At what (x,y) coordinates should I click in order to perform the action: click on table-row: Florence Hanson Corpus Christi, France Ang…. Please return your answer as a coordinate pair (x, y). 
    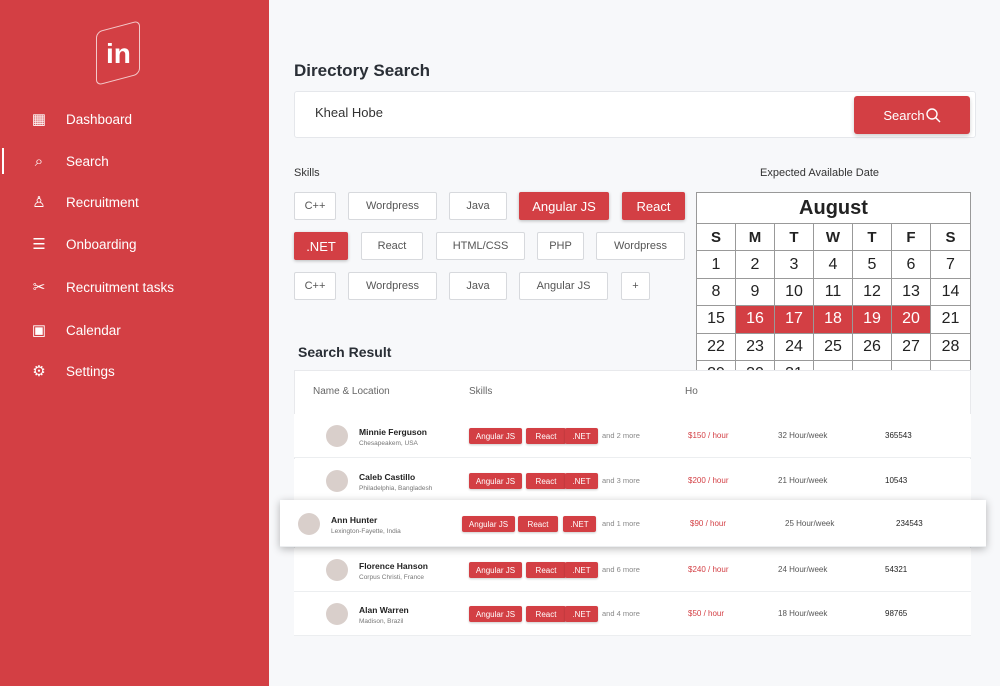
    Looking at the image, I should click on (632, 570).